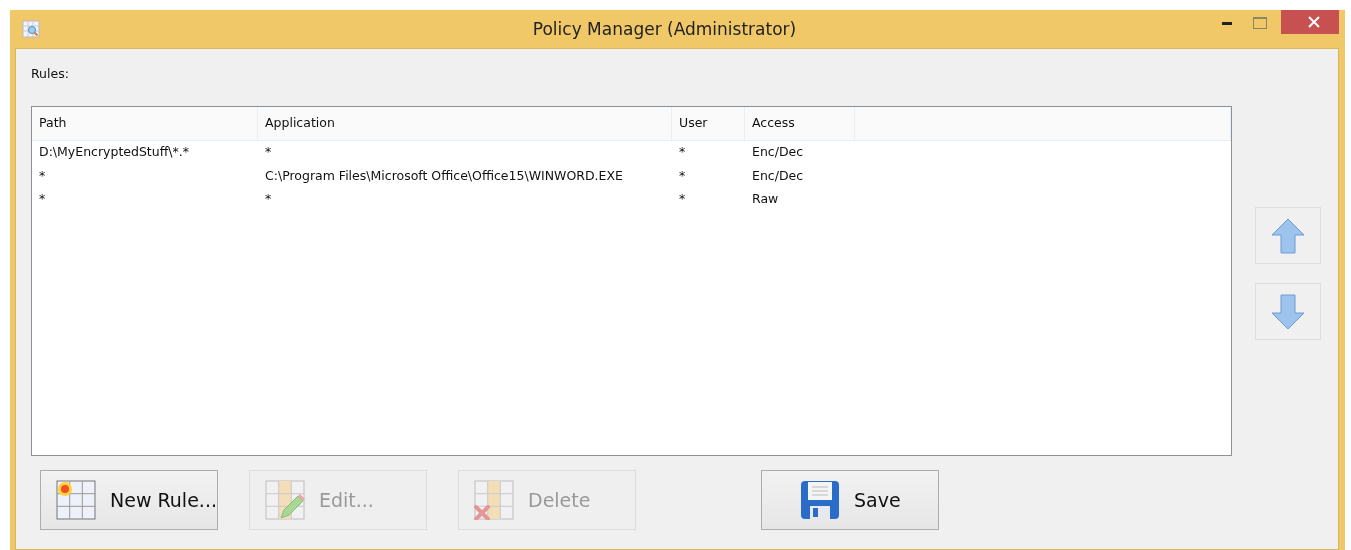 The height and width of the screenshot is (550, 1351). I want to click on column-header: Path, so click(145, 124).